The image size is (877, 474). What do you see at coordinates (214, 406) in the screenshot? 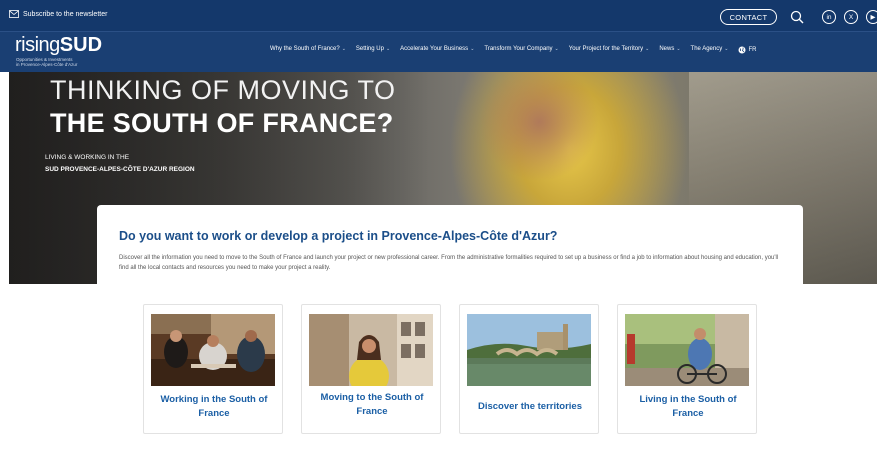
I see `tile-label-working: Working in the South of France` at bounding box center [214, 406].